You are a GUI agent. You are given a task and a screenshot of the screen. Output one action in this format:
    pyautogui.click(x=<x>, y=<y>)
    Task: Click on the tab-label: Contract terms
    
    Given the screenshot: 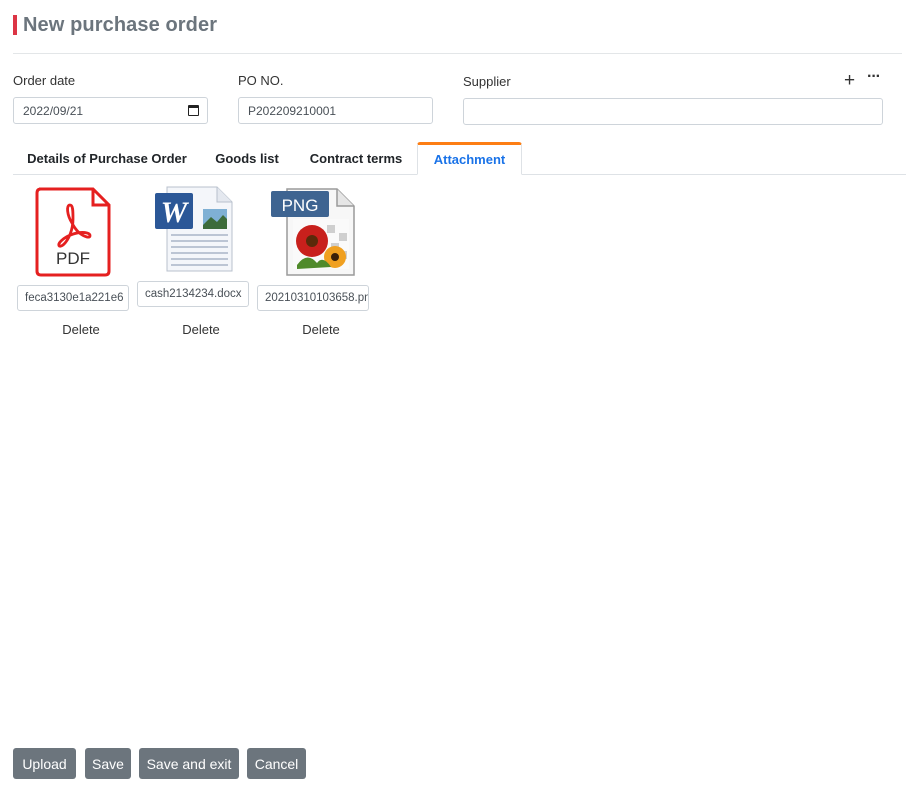 What is the action you would take?
    pyautogui.click(x=356, y=158)
    